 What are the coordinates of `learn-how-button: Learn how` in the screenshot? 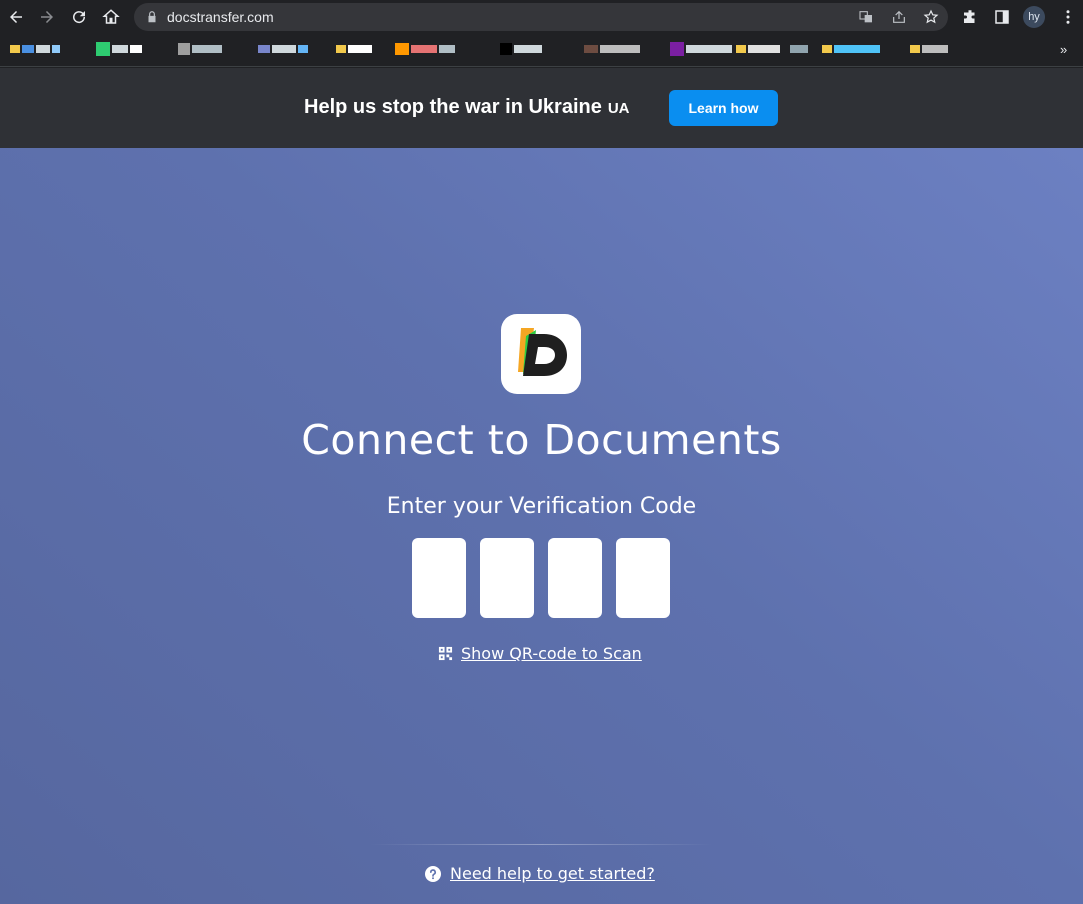 It's located at (723, 108).